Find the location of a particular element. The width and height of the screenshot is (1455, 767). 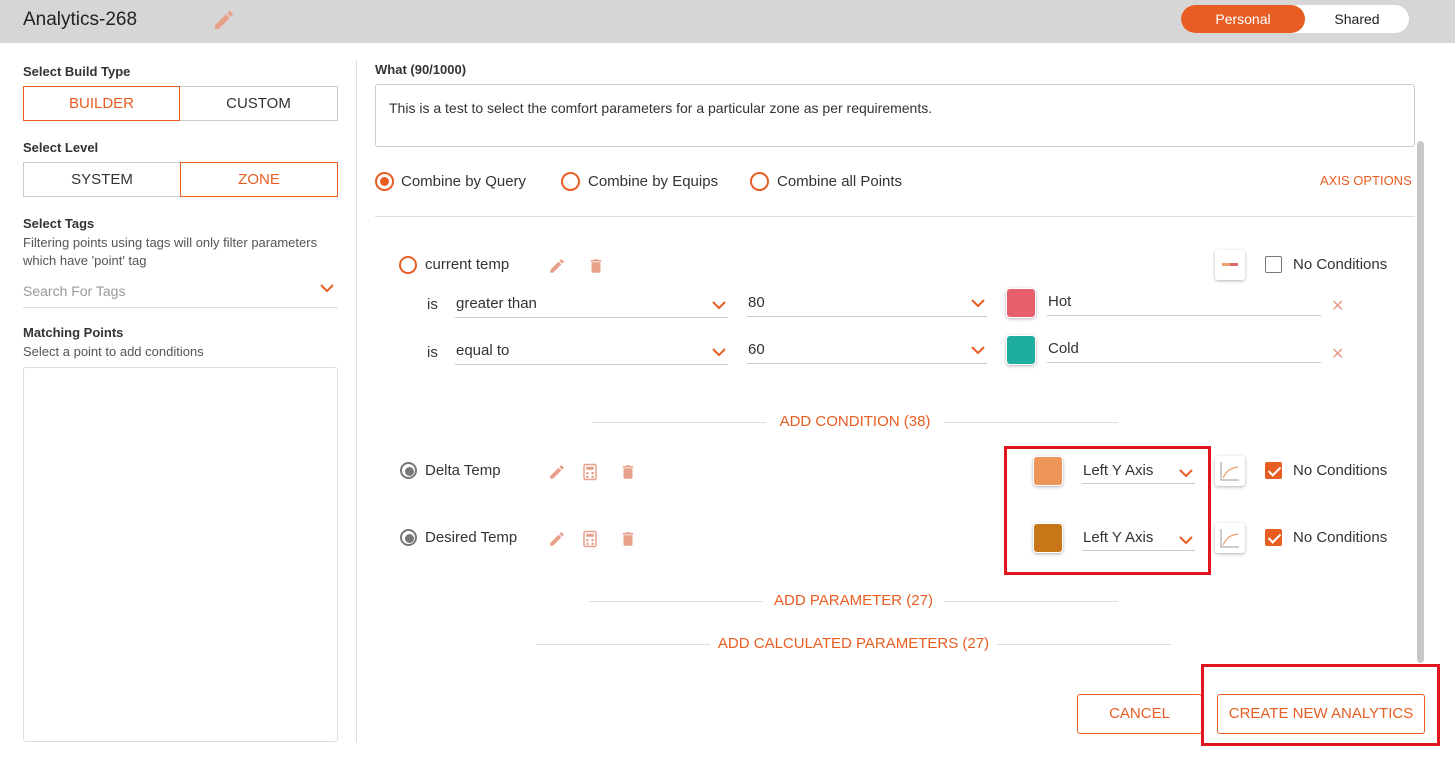

operator-select: greater than is located at coordinates (591, 304).